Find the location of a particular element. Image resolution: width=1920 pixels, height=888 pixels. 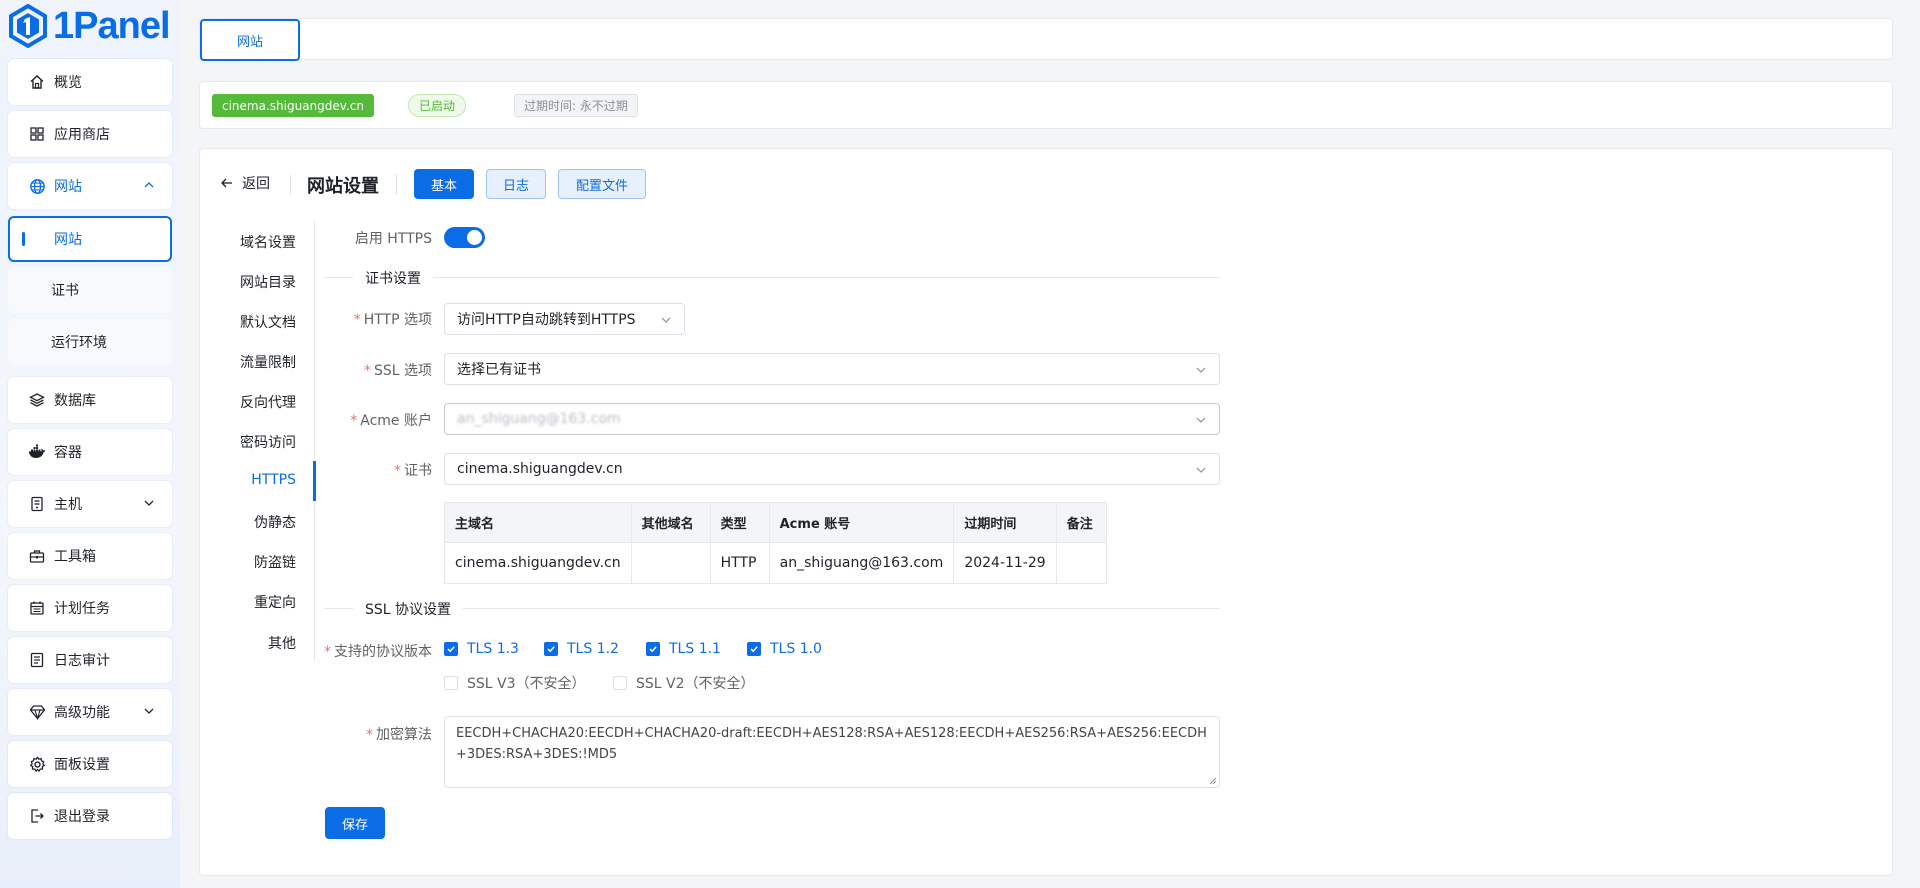

save-button: 保存 is located at coordinates (355, 823).